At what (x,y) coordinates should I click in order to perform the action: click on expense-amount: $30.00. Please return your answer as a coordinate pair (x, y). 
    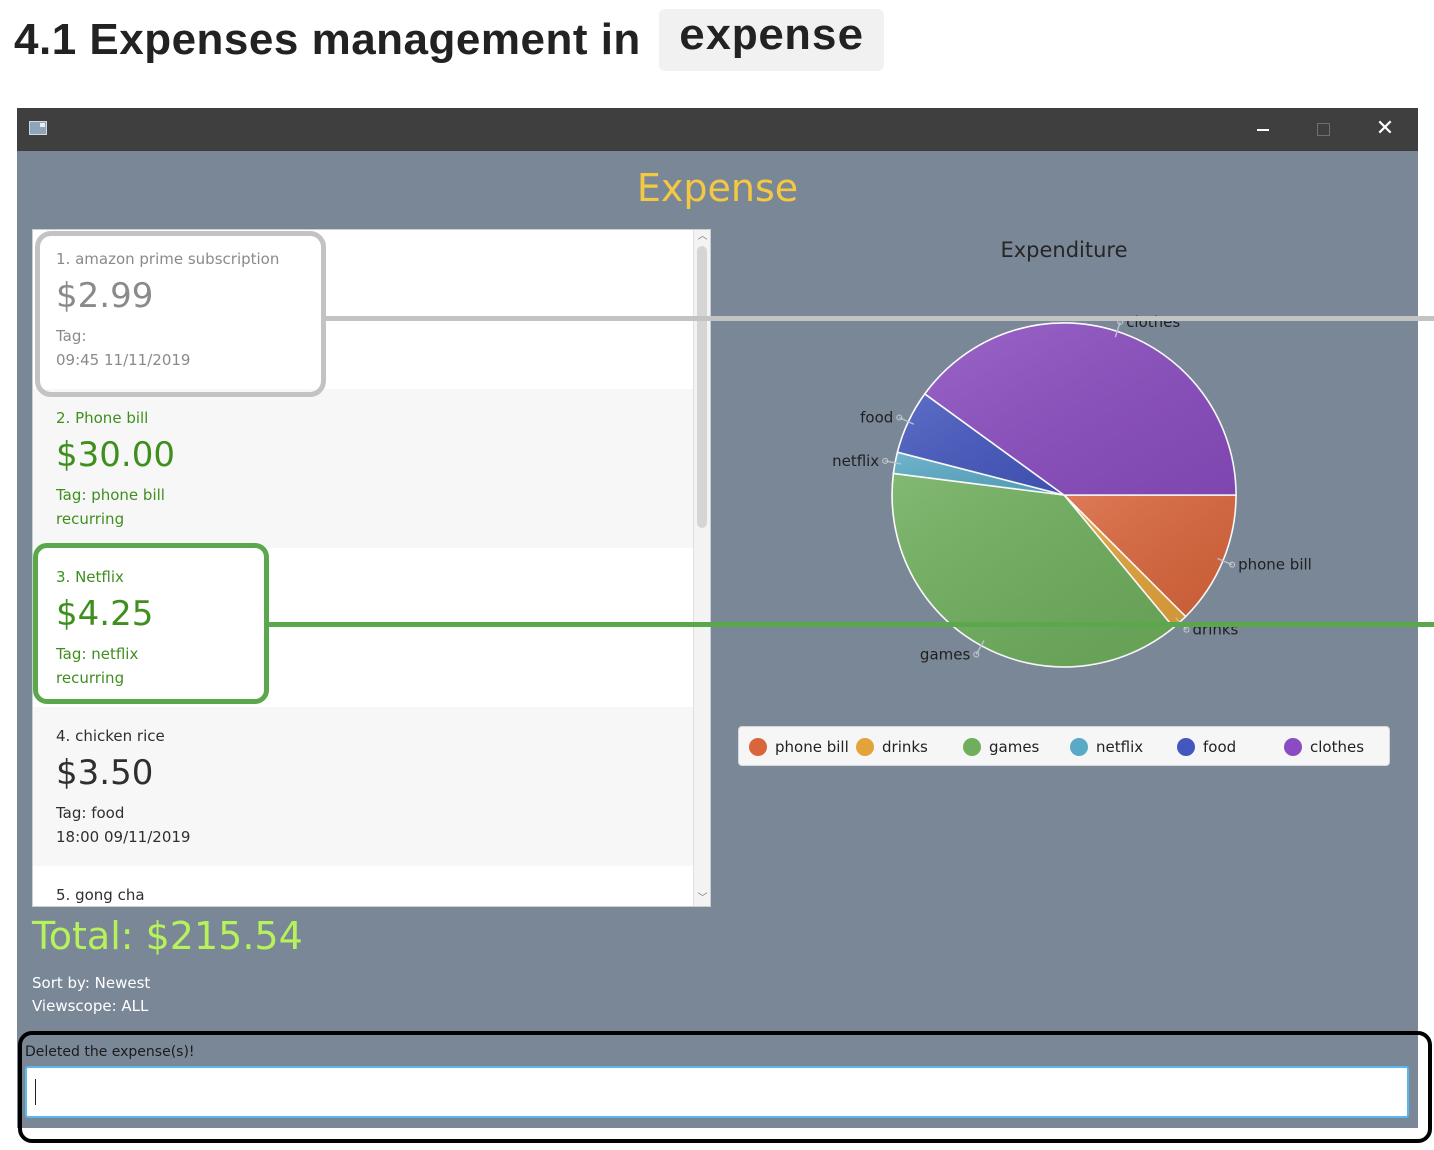
    Looking at the image, I should click on (115, 455).